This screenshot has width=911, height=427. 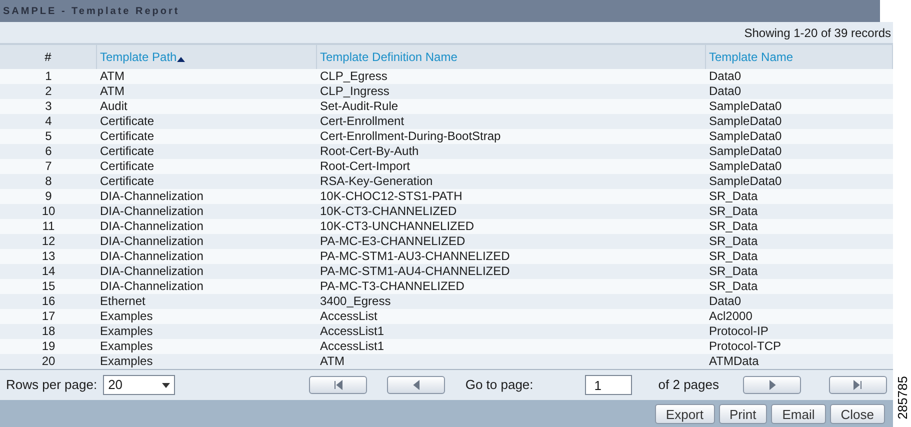 I want to click on table-cell-text: 10, so click(x=48, y=211).